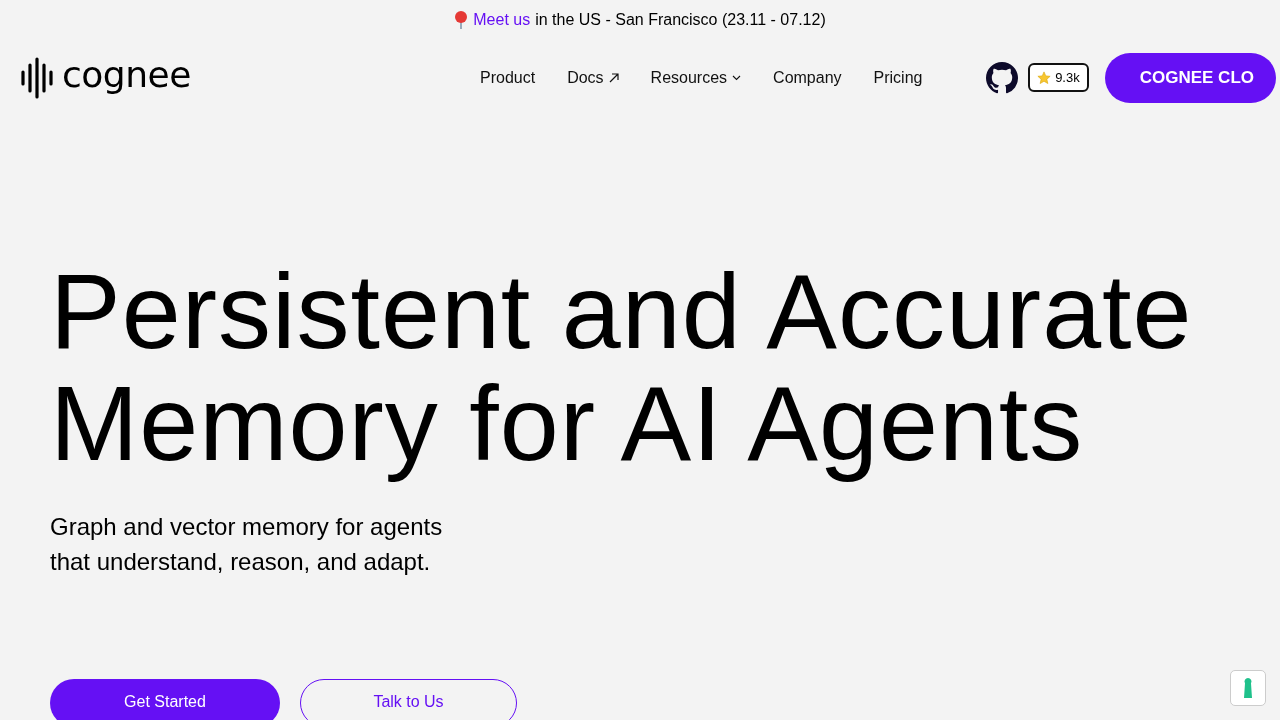 This screenshot has width=1280, height=720. Describe the element at coordinates (696, 77) in the screenshot. I see `nav-link: Resources` at that location.